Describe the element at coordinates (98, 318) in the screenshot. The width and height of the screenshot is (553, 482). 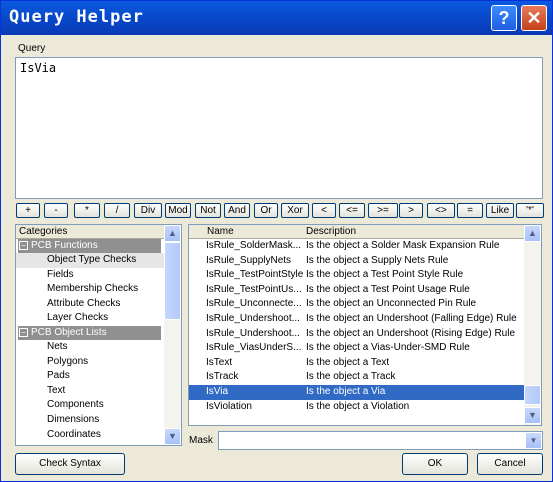
I see `category-item: Layer Checks` at that location.